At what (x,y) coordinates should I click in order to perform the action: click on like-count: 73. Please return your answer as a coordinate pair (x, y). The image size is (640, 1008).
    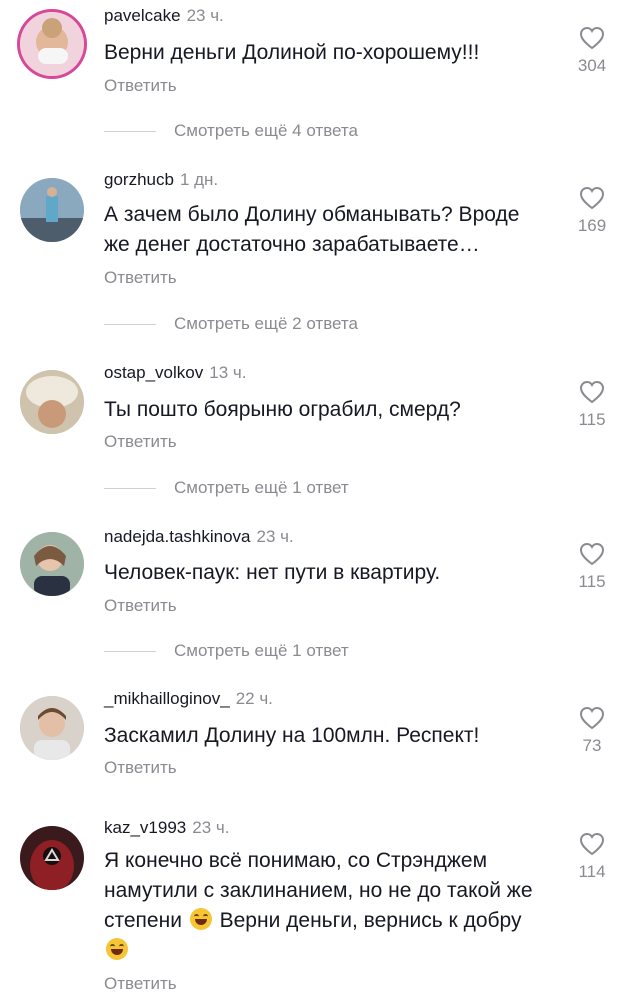
    Looking at the image, I should click on (592, 745).